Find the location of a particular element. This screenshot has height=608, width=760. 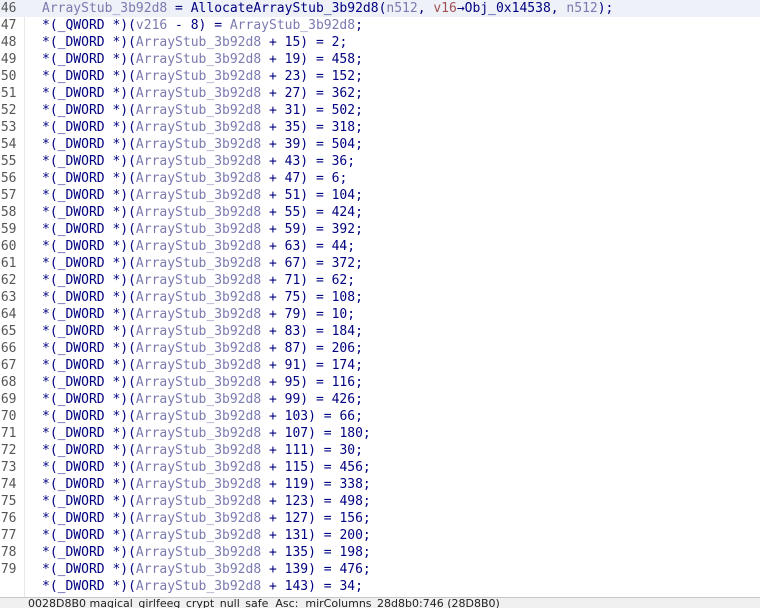

offset-token: 75 is located at coordinates (293, 297).